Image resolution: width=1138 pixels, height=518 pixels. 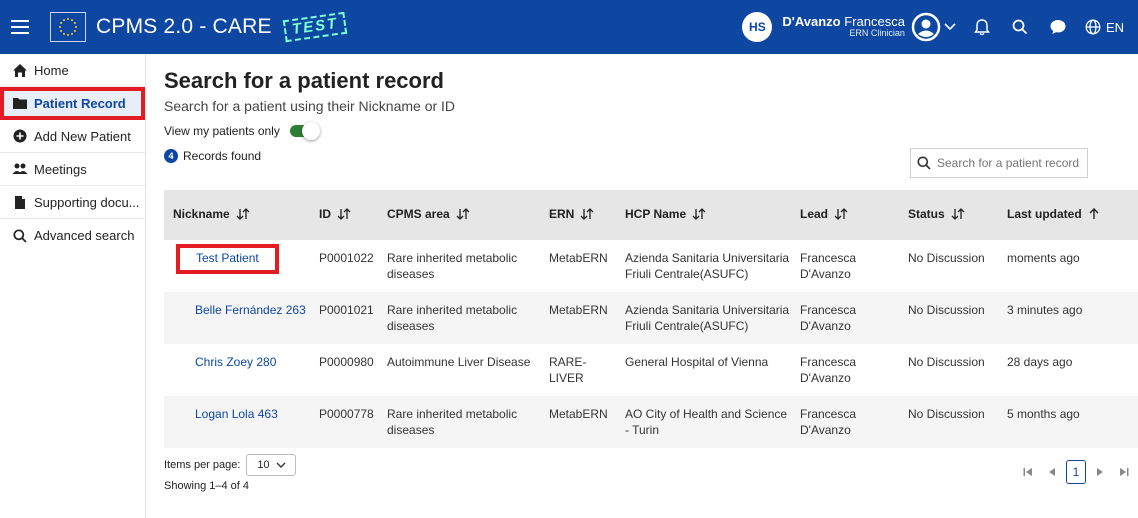 I want to click on next-page-icon, so click(x=1100, y=472).